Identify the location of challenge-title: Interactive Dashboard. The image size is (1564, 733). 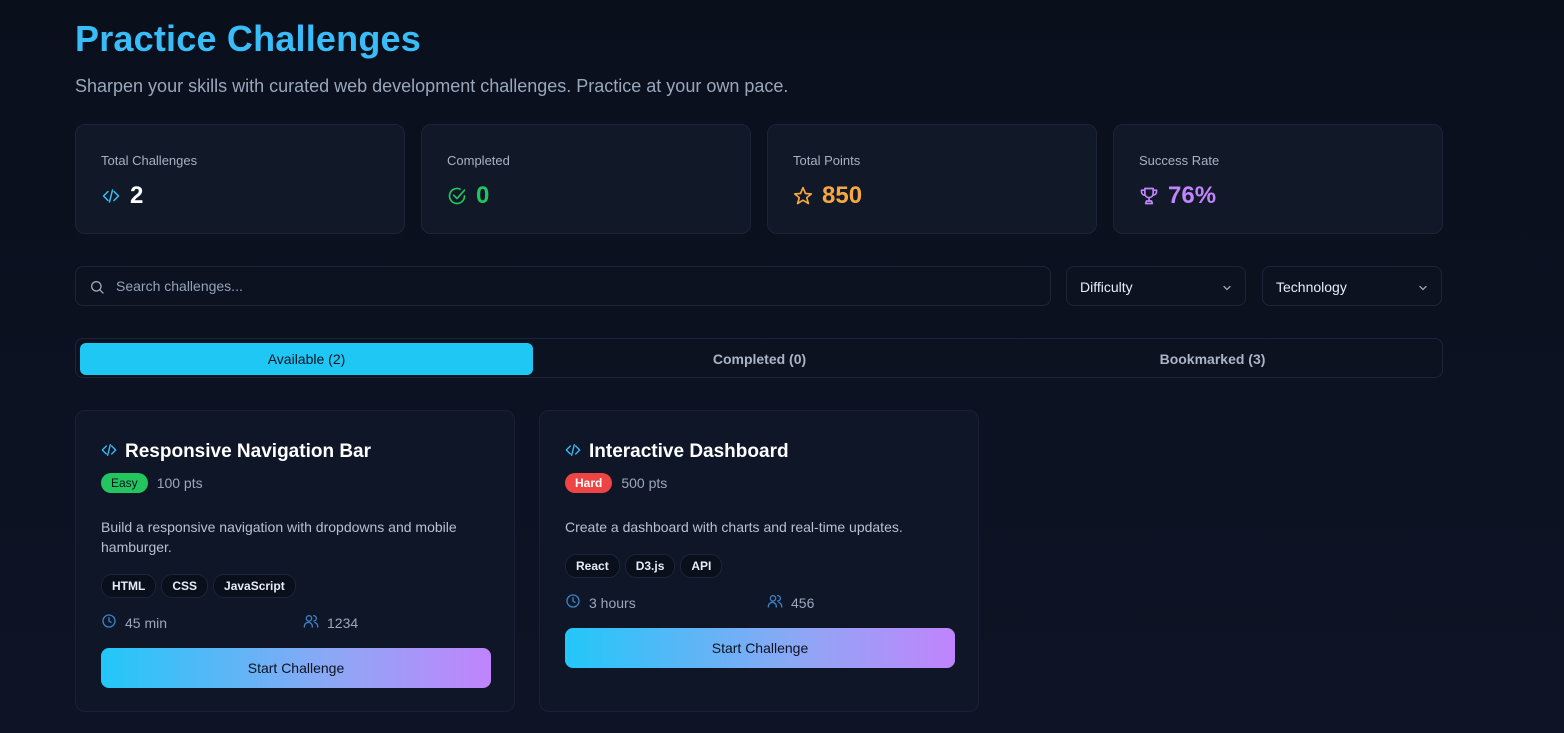
(689, 451).